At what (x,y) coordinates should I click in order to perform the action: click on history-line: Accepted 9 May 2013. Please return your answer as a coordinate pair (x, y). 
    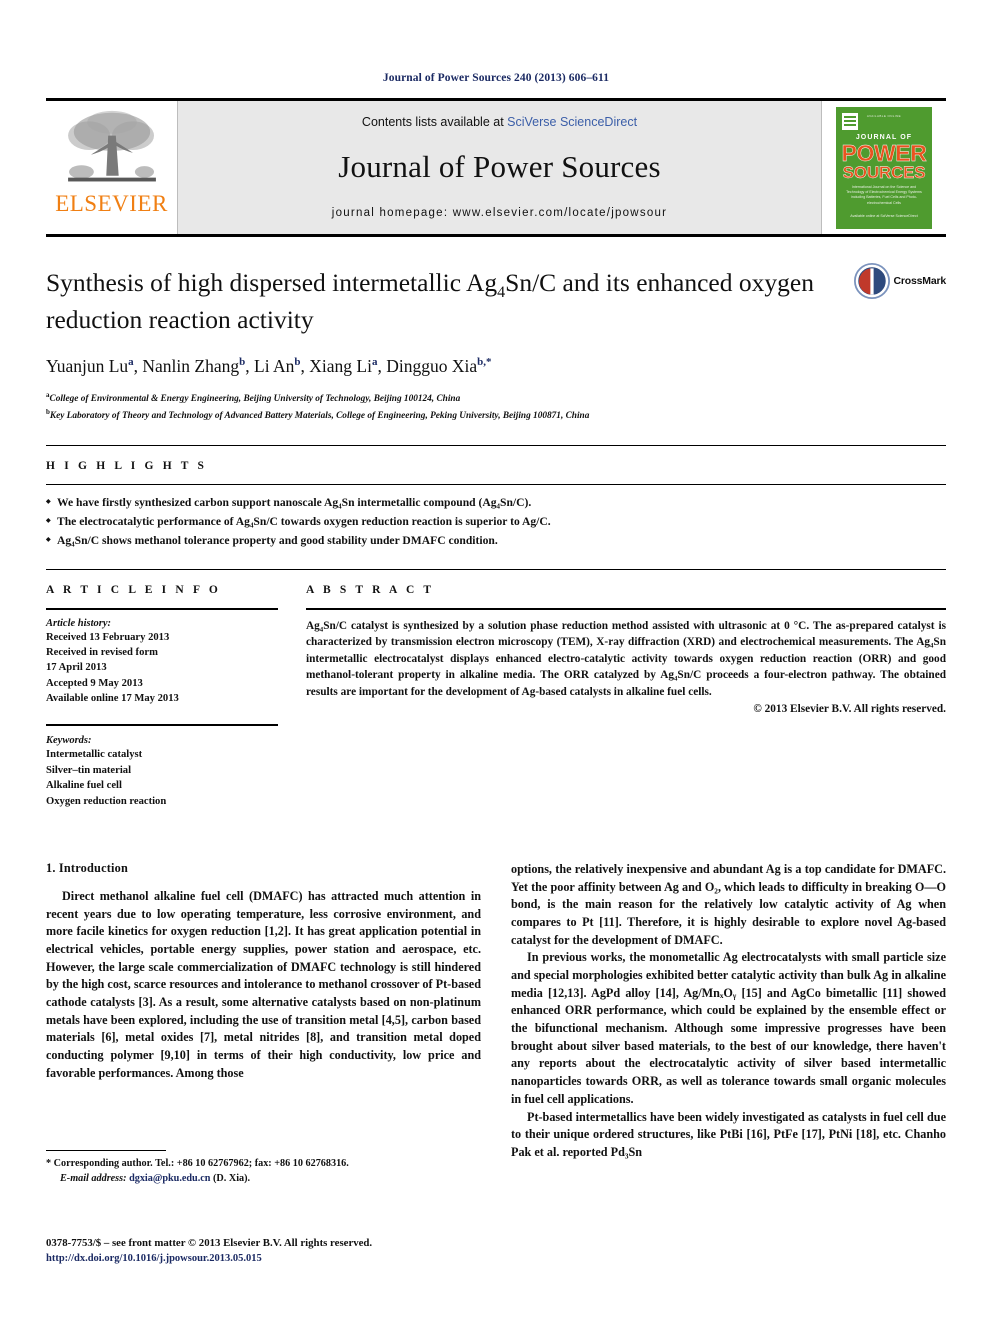
    Looking at the image, I should click on (94, 683).